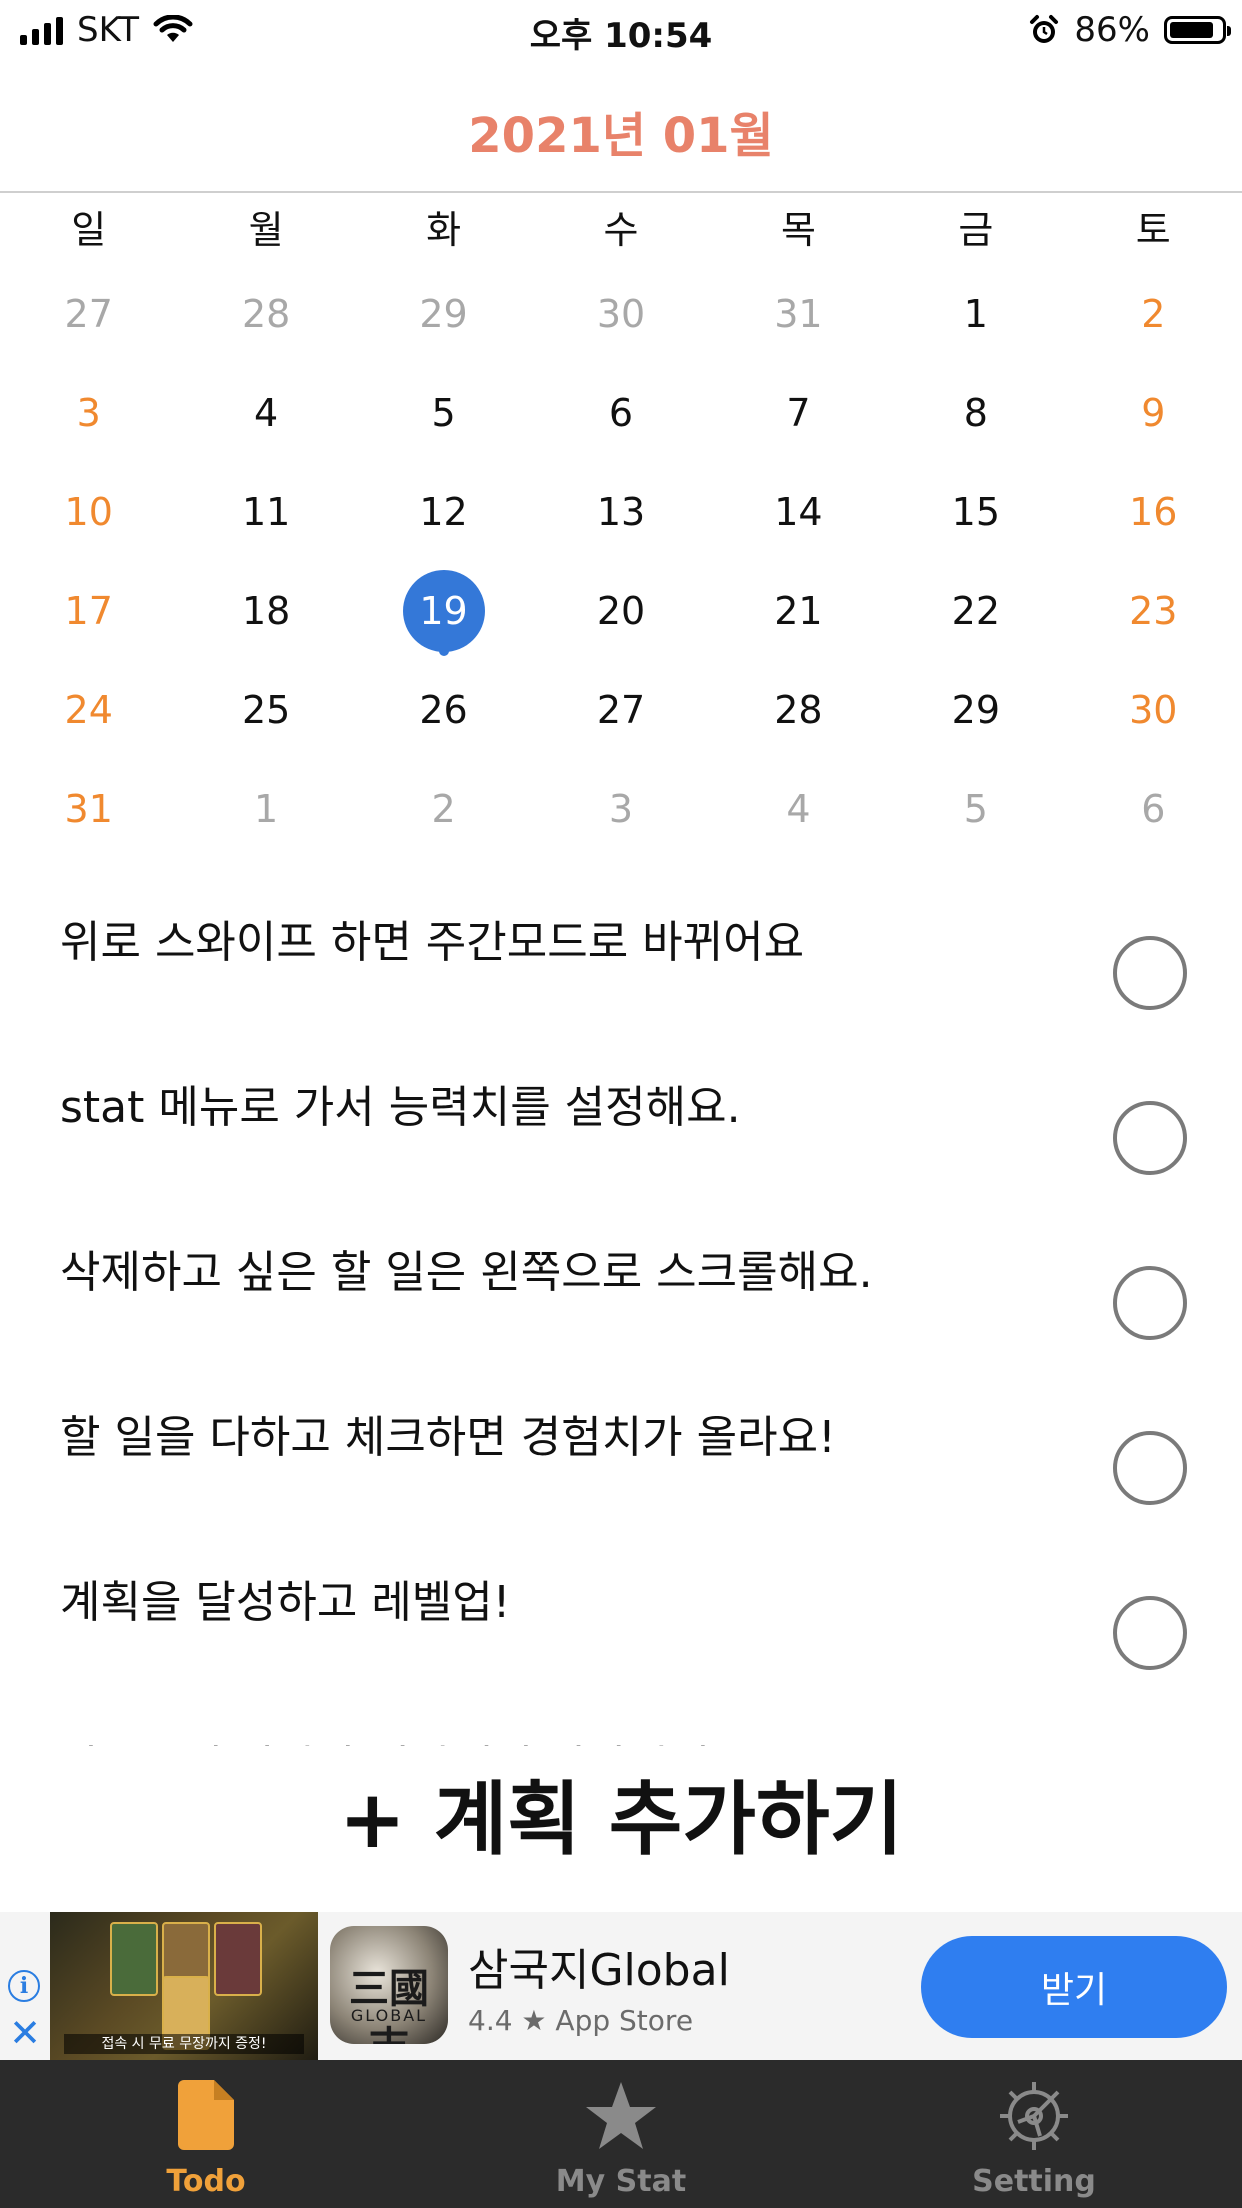 The height and width of the screenshot is (2208, 1242). Describe the element at coordinates (1197, 30) in the screenshot. I see `battery-icon` at that location.